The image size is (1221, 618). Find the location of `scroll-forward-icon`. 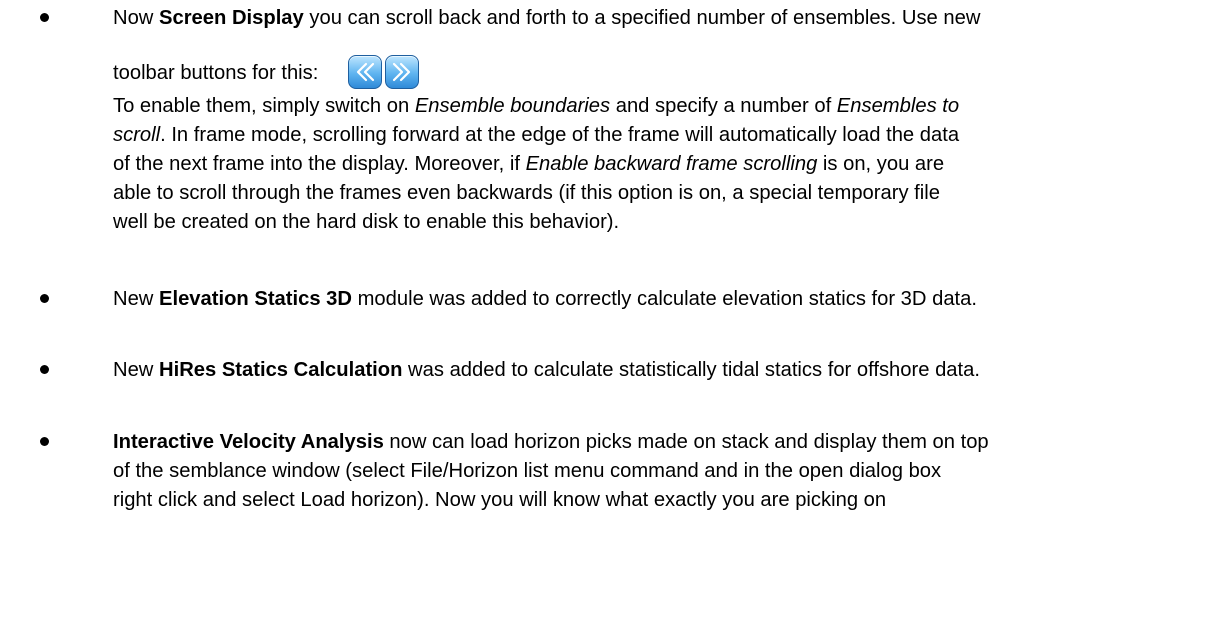

scroll-forward-icon is located at coordinates (401, 72).